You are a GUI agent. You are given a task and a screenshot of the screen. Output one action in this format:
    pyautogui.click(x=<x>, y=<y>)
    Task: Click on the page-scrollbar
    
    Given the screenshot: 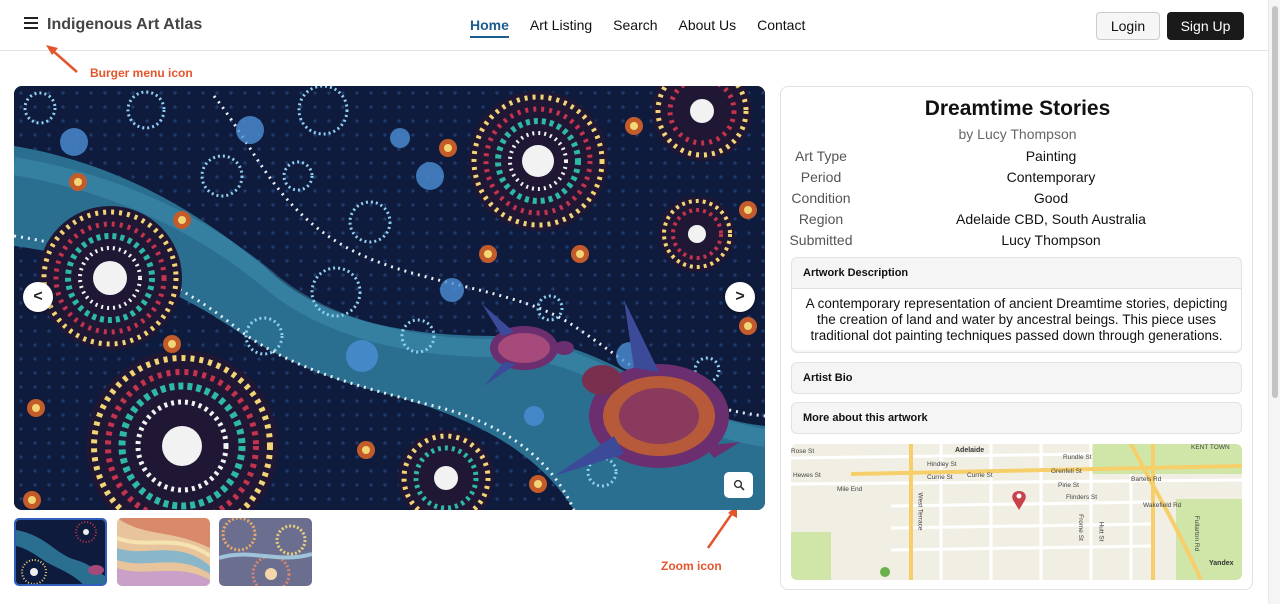 What is the action you would take?
    pyautogui.click(x=1274, y=302)
    